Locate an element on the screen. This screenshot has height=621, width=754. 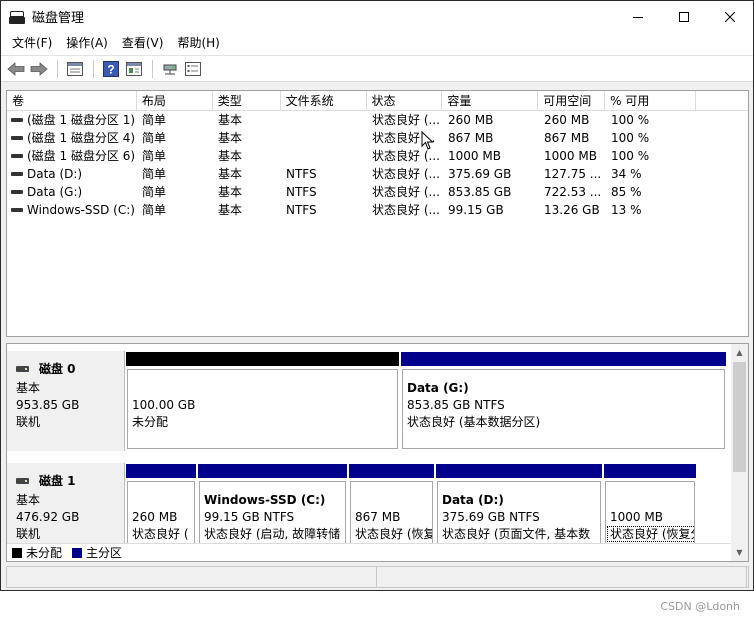
properties-button is located at coordinates (75, 69).